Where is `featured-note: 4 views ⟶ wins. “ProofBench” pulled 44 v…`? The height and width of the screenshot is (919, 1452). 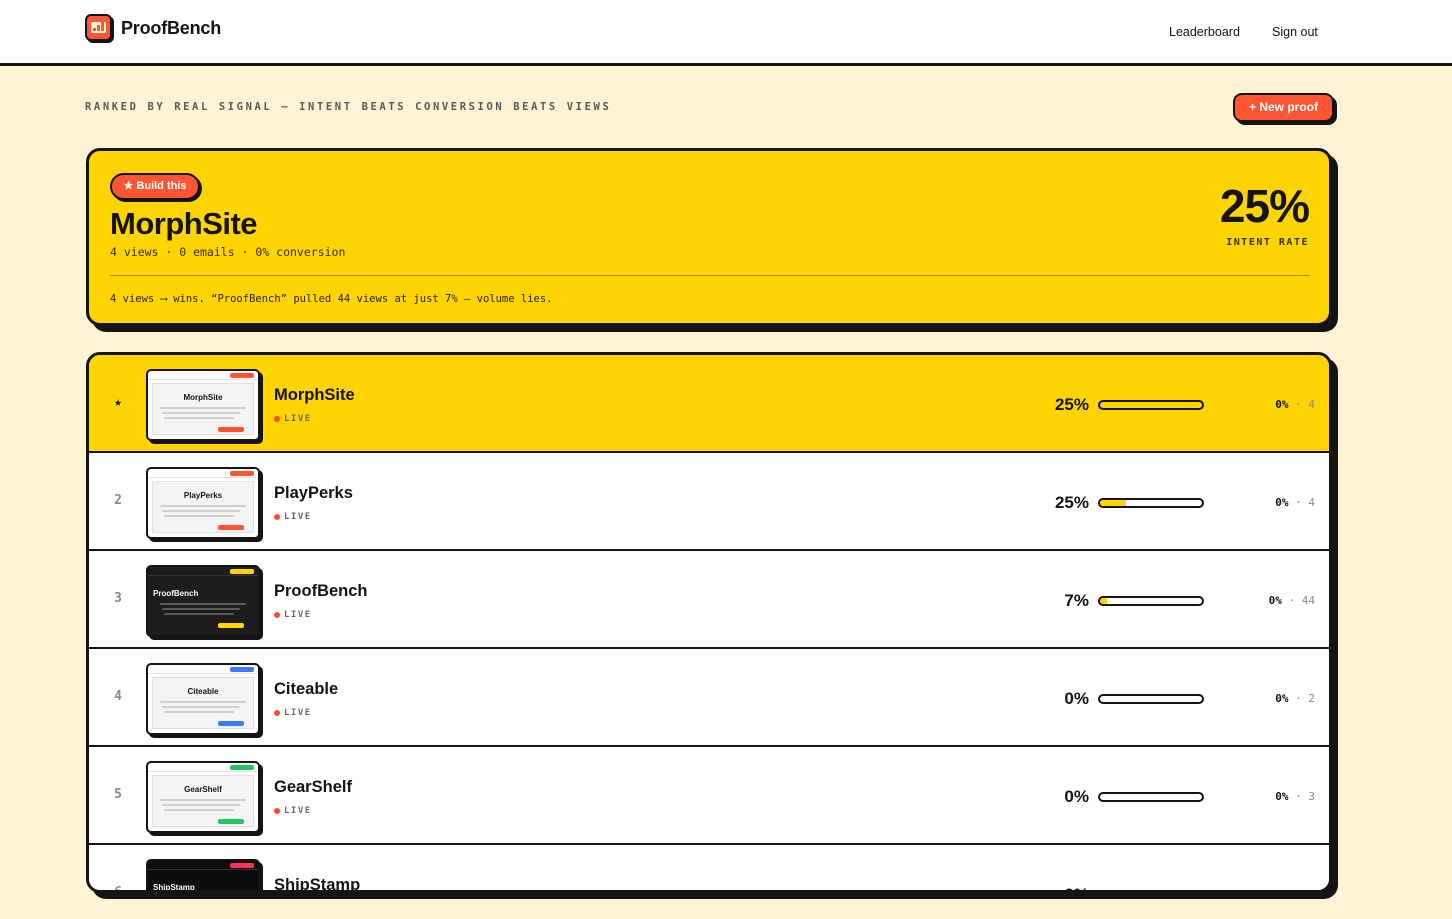
featured-note: 4 views ⟶ wins. “ProofBench” pulled 44 v… is located at coordinates (331, 299).